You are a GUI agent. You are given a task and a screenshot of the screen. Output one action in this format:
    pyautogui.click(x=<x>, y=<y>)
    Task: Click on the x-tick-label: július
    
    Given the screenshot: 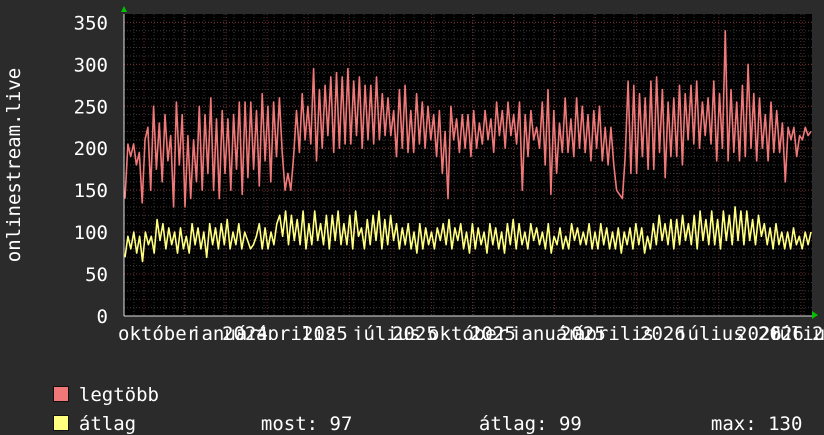 What is the action you would take?
    pyautogui.click(x=710, y=331)
    